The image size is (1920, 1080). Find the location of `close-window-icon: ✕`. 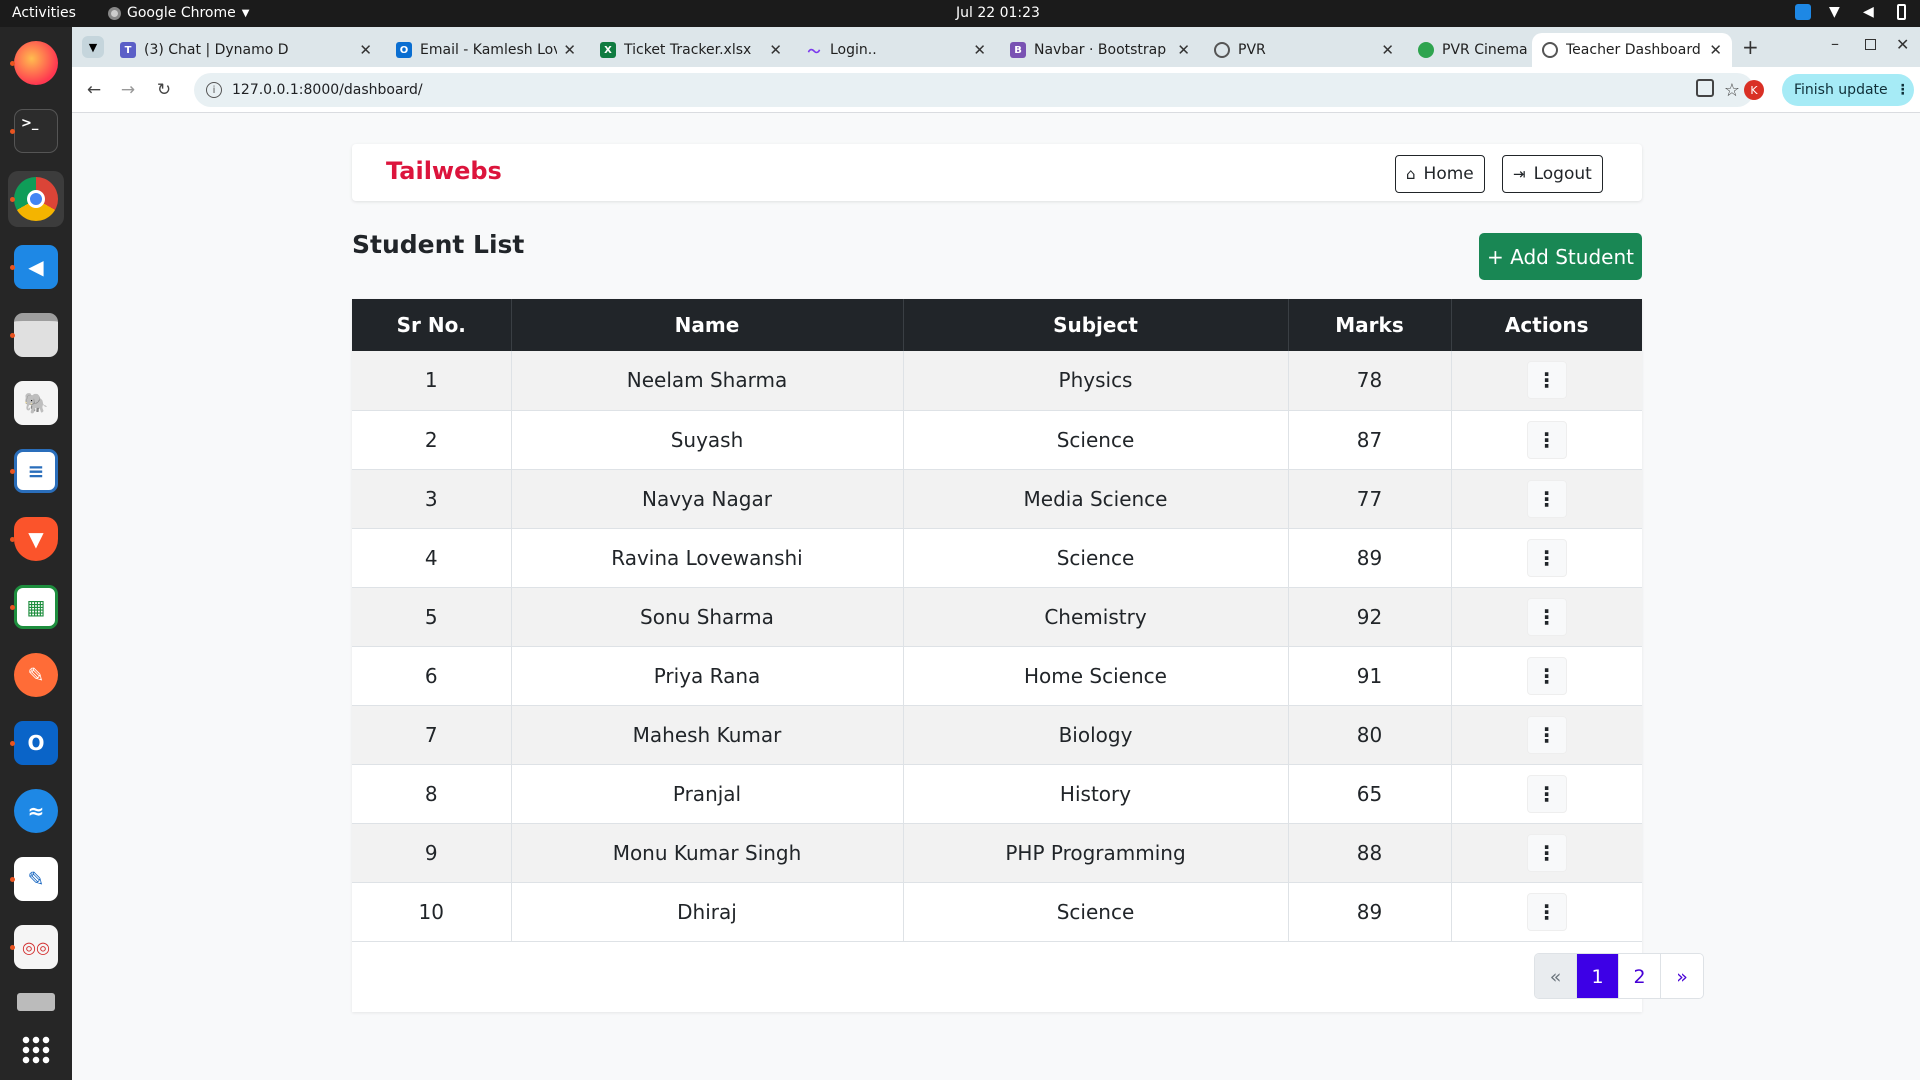

close-window-icon: ✕ is located at coordinates (1902, 44).